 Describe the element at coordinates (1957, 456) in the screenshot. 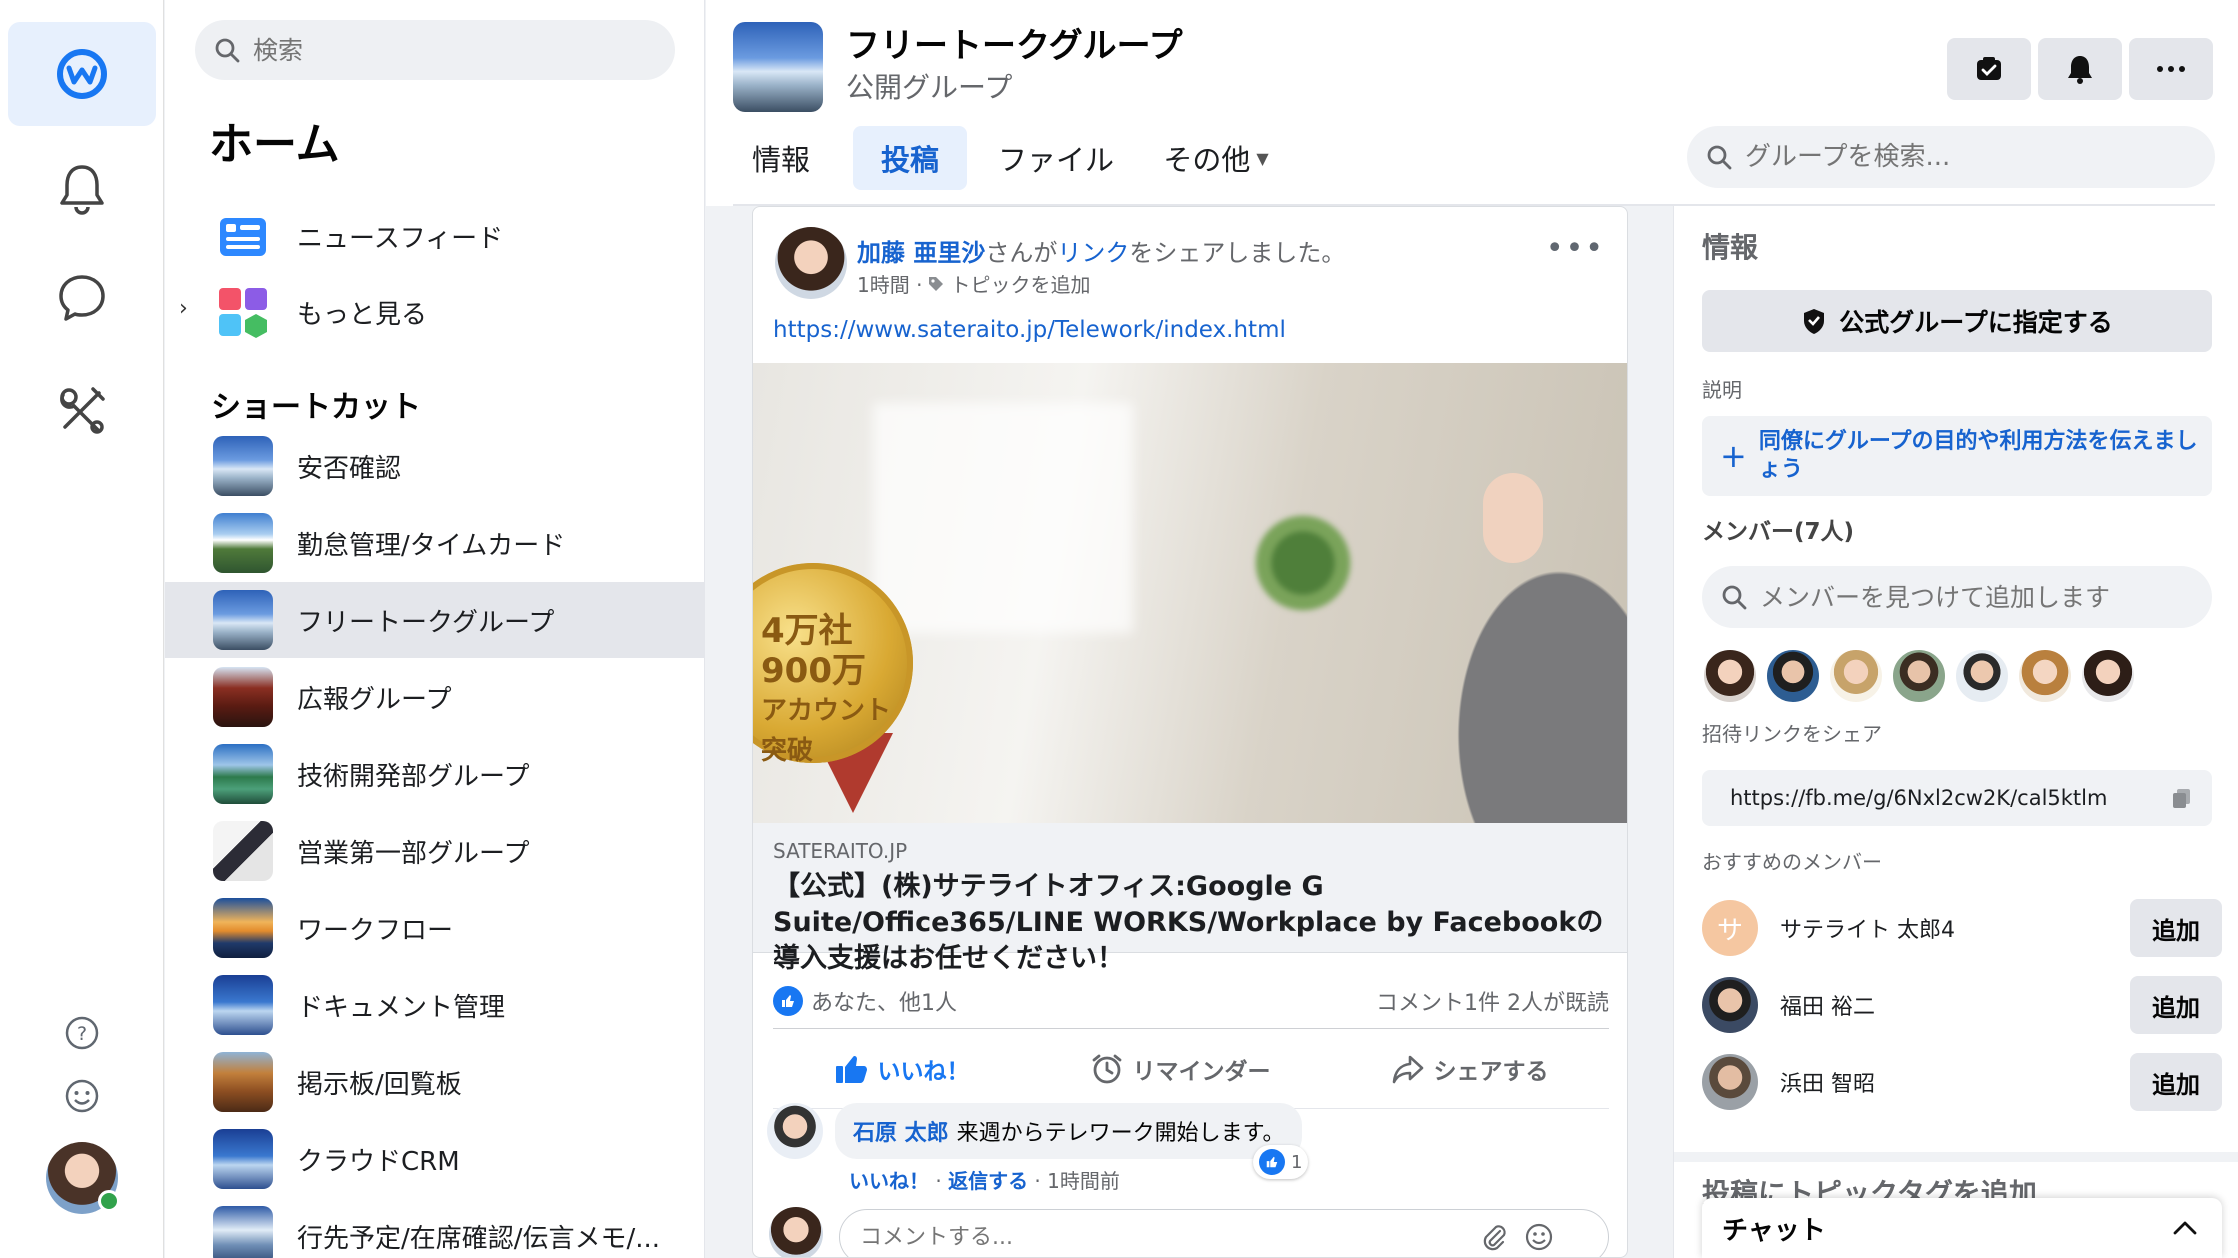

I see `add-description-button: + 同僚にグループの目的や利用方法を伝えましょう` at that location.